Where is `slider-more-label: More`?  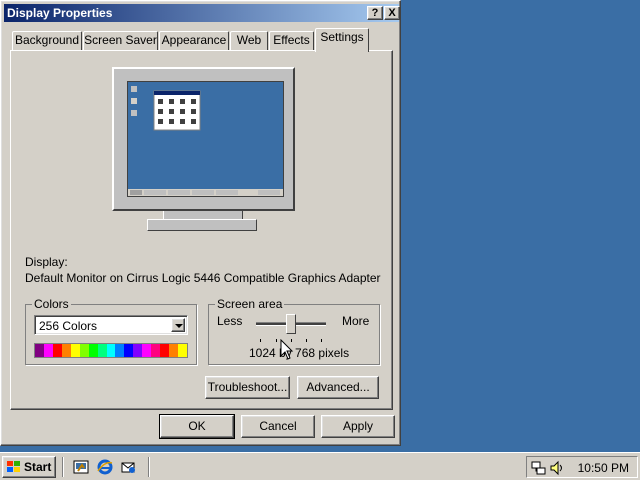
slider-more-label: More is located at coordinates (356, 321).